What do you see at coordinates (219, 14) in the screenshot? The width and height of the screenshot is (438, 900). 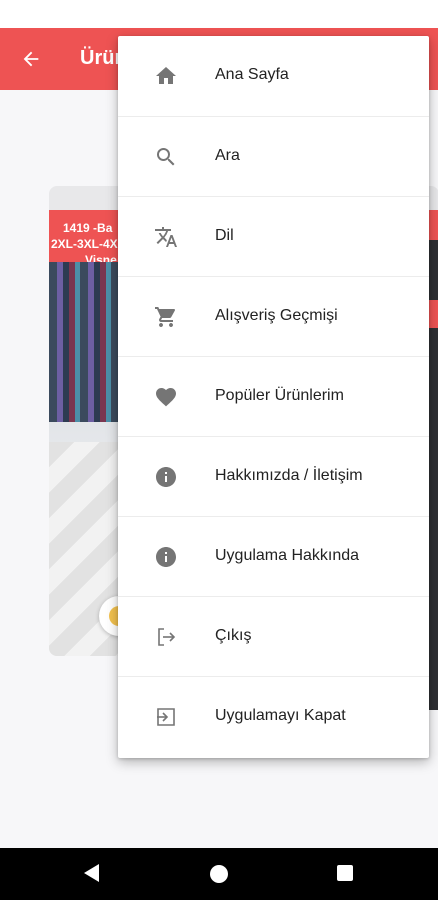 I see `status-bar` at bounding box center [219, 14].